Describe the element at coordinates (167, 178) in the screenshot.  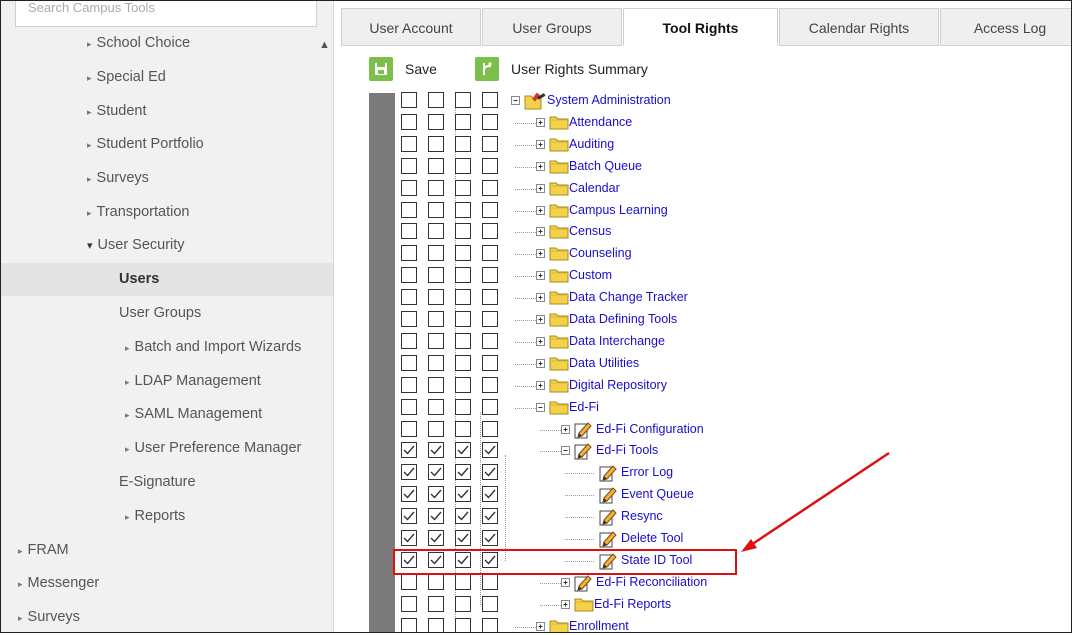
I see `sidebar-item: ▸ Surveys` at that location.